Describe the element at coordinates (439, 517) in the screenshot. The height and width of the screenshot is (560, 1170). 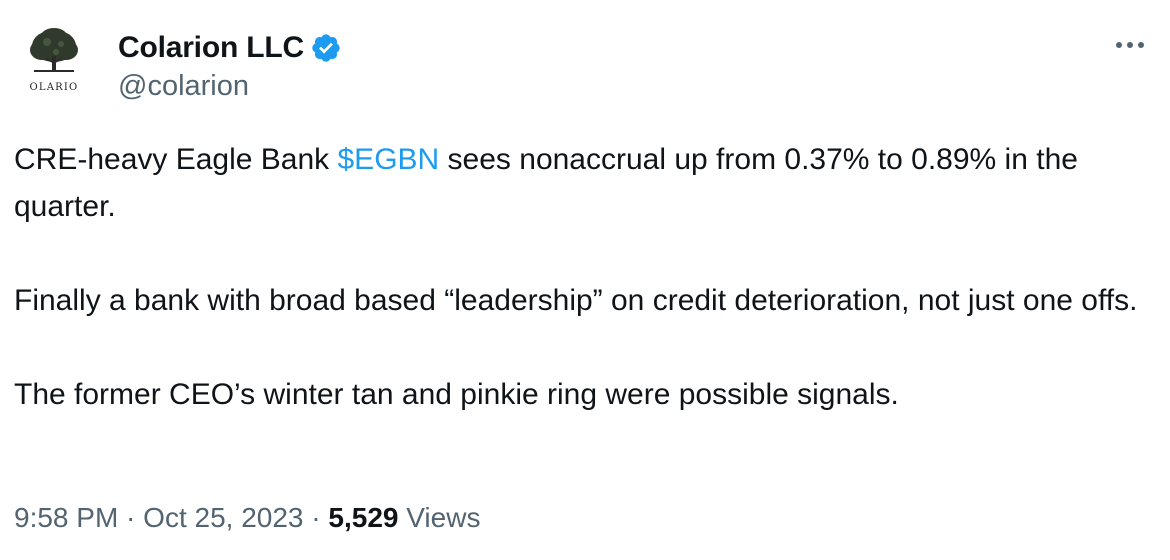
I see `views-label: Views` at that location.